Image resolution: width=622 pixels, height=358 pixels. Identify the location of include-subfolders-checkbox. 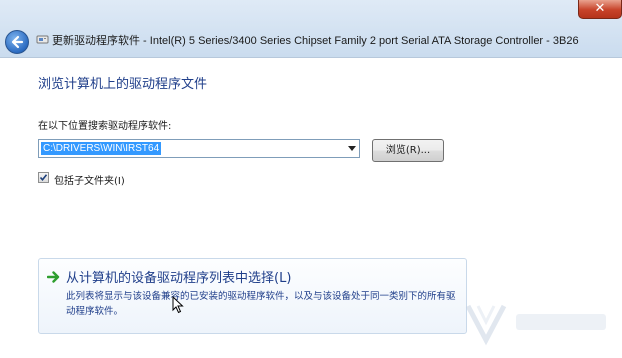
(43, 177).